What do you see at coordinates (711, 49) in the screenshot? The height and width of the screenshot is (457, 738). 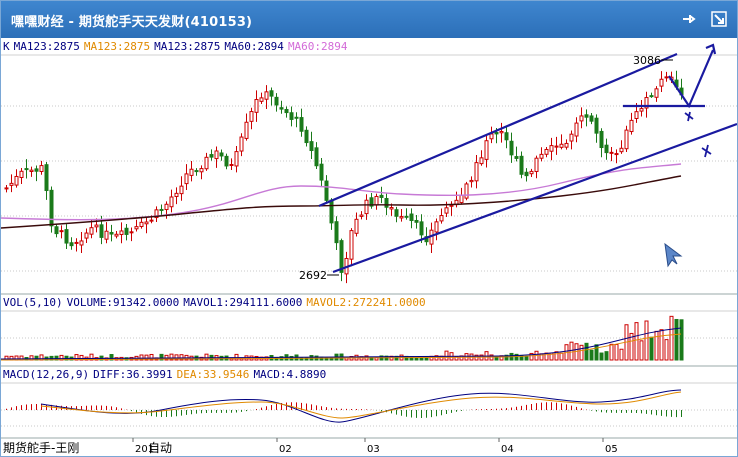 I see `forecast-arrowhead` at bounding box center [711, 49].